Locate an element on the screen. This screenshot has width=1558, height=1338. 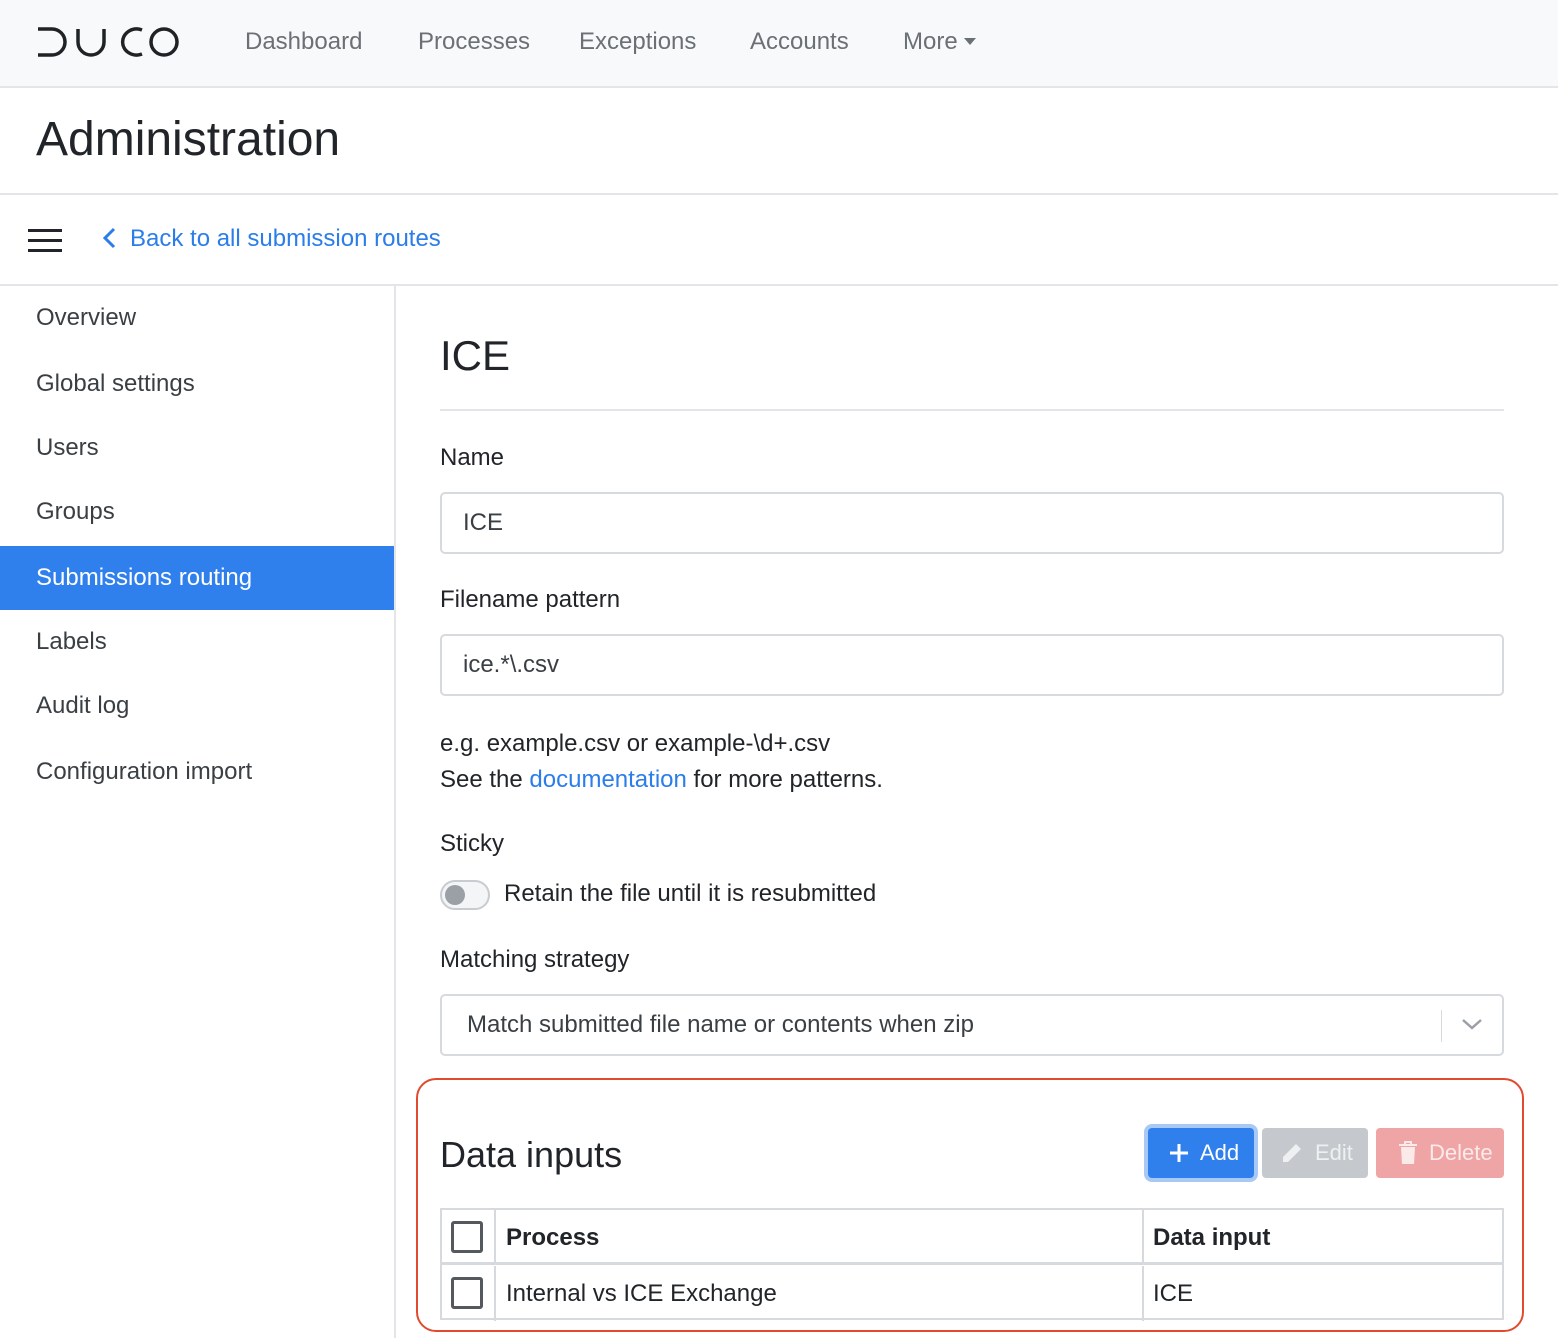
sidebar-item-overview: Overview is located at coordinates (197, 318).